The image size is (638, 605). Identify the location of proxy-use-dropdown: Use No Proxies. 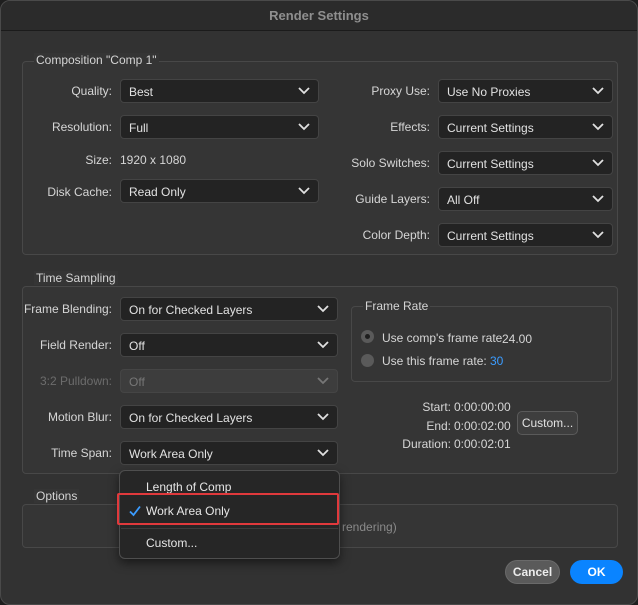
(525, 91).